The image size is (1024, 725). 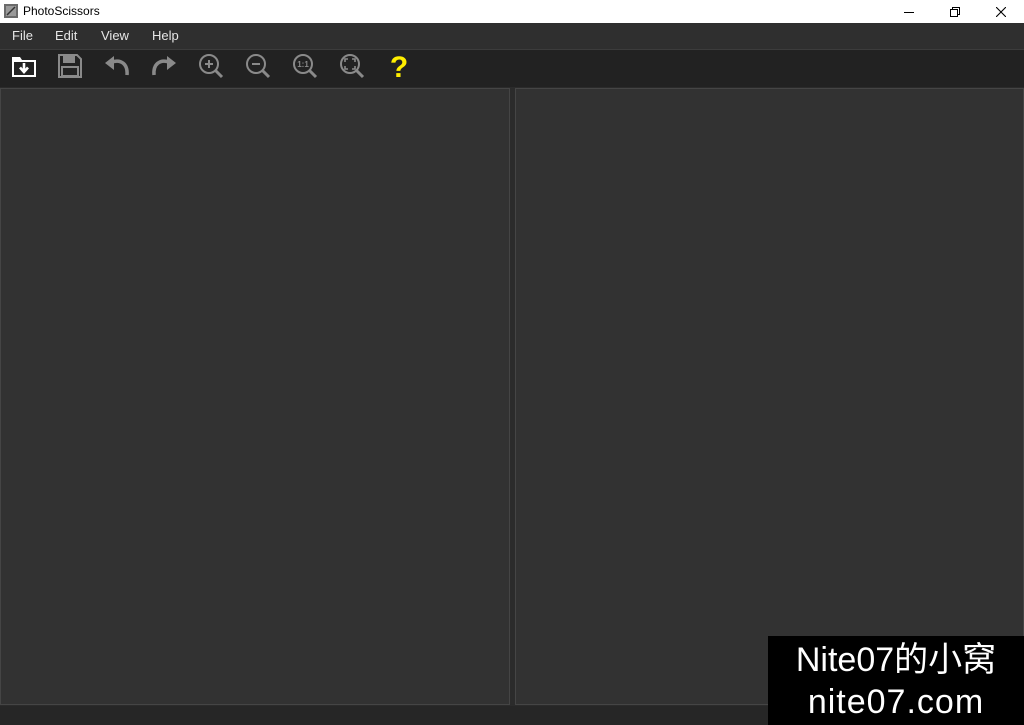 I want to click on zoom-fit-icon, so click(x=352, y=68).